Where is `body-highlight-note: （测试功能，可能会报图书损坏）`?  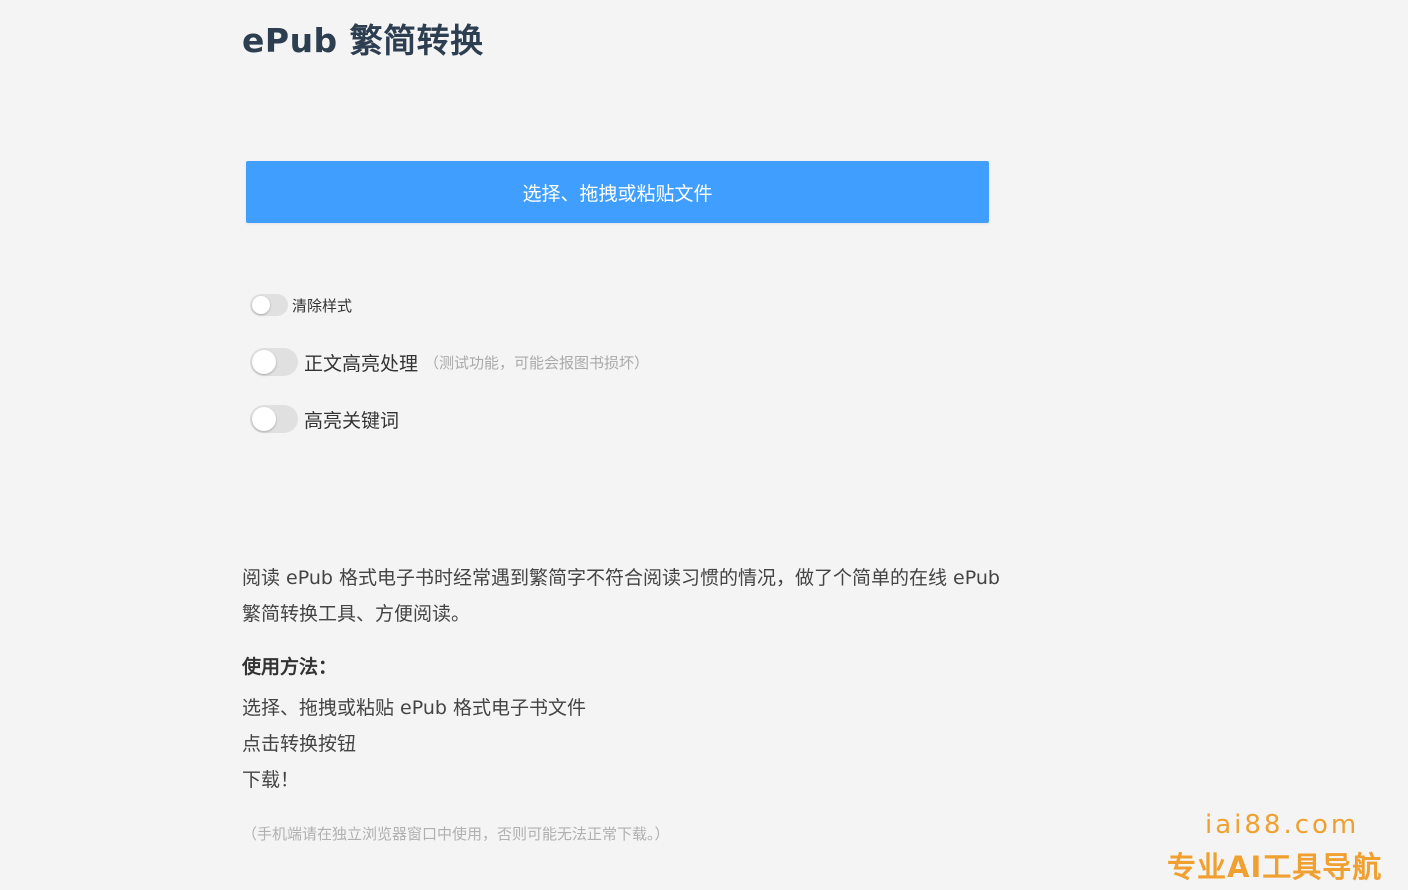 body-highlight-note: （测试功能，可能会报图书损坏） is located at coordinates (537, 362).